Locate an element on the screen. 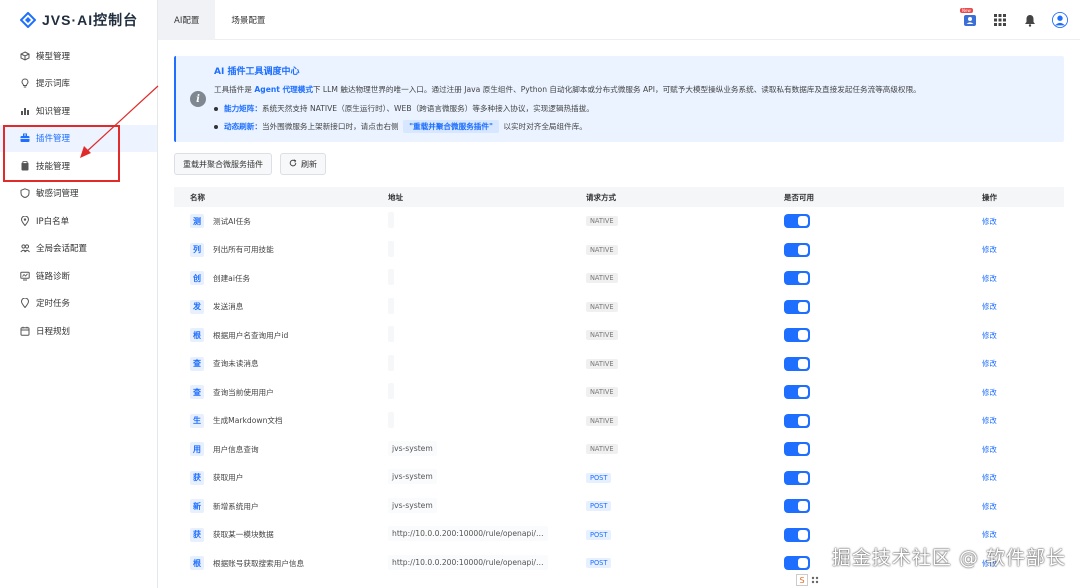 Image resolution: width=1080 pixels, height=588 pixels. watermark: 掘金技术社区 @ 软件部长 is located at coordinates (948, 558).